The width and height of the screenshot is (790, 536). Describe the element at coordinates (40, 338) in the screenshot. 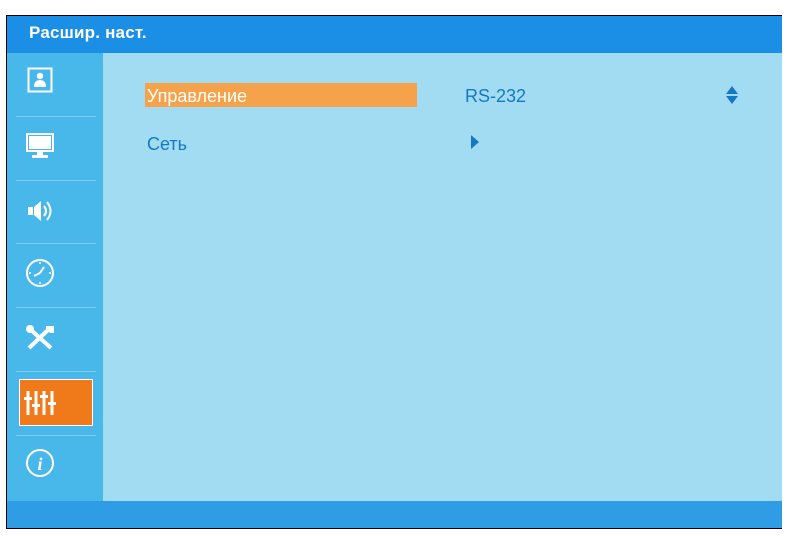

I see `tools-icon` at that location.